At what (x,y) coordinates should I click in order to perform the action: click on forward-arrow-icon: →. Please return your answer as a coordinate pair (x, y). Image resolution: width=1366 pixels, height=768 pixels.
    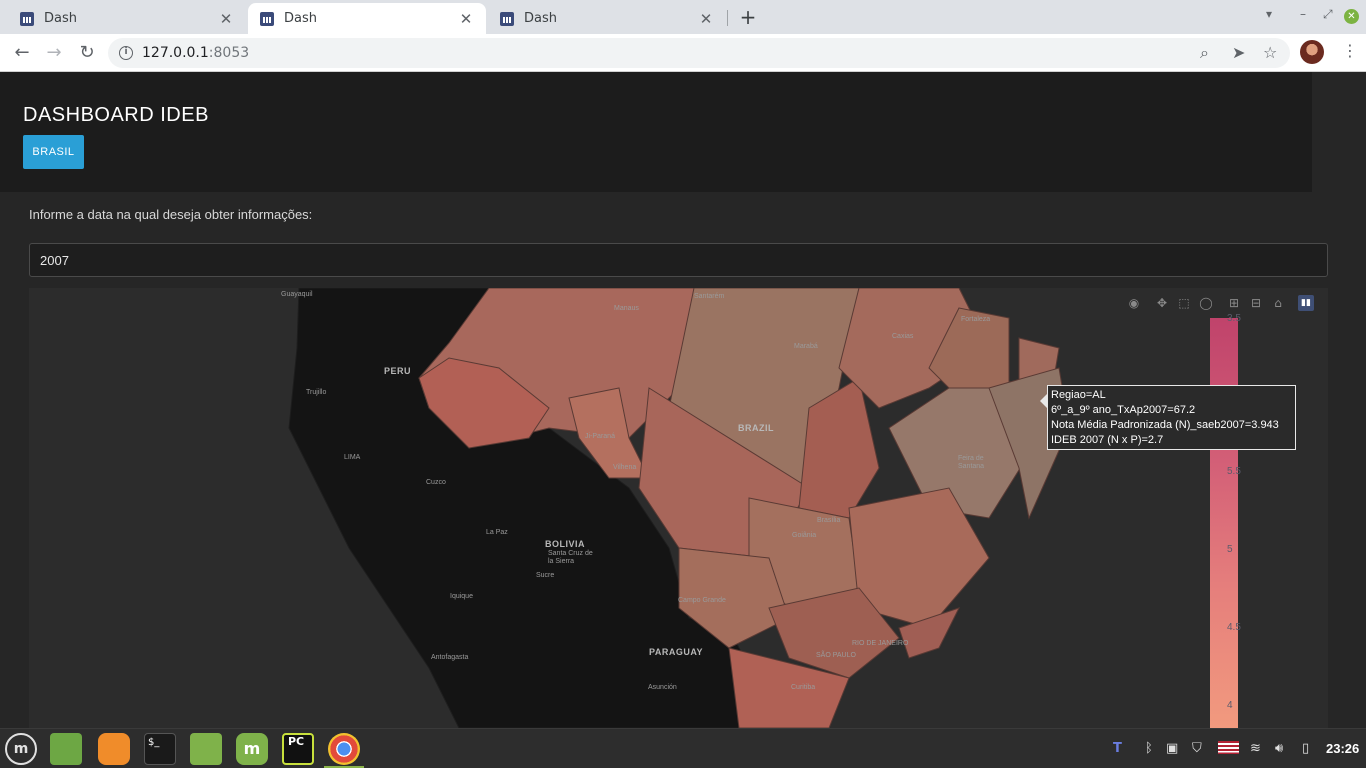
    Looking at the image, I should click on (54, 52).